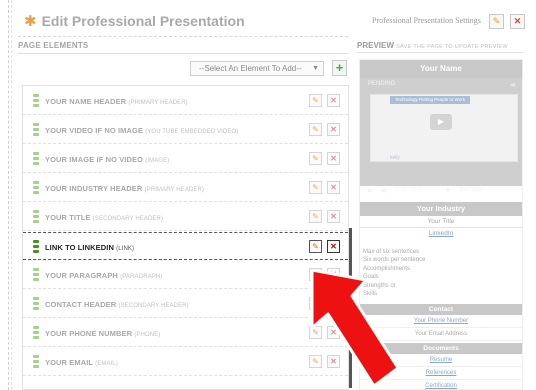 The height and width of the screenshot is (390, 536). What do you see at coordinates (452, 47) in the screenshot?
I see `preview-hint: SAVE THE PAGE TO UPDATE PREVIEW` at bounding box center [452, 47].